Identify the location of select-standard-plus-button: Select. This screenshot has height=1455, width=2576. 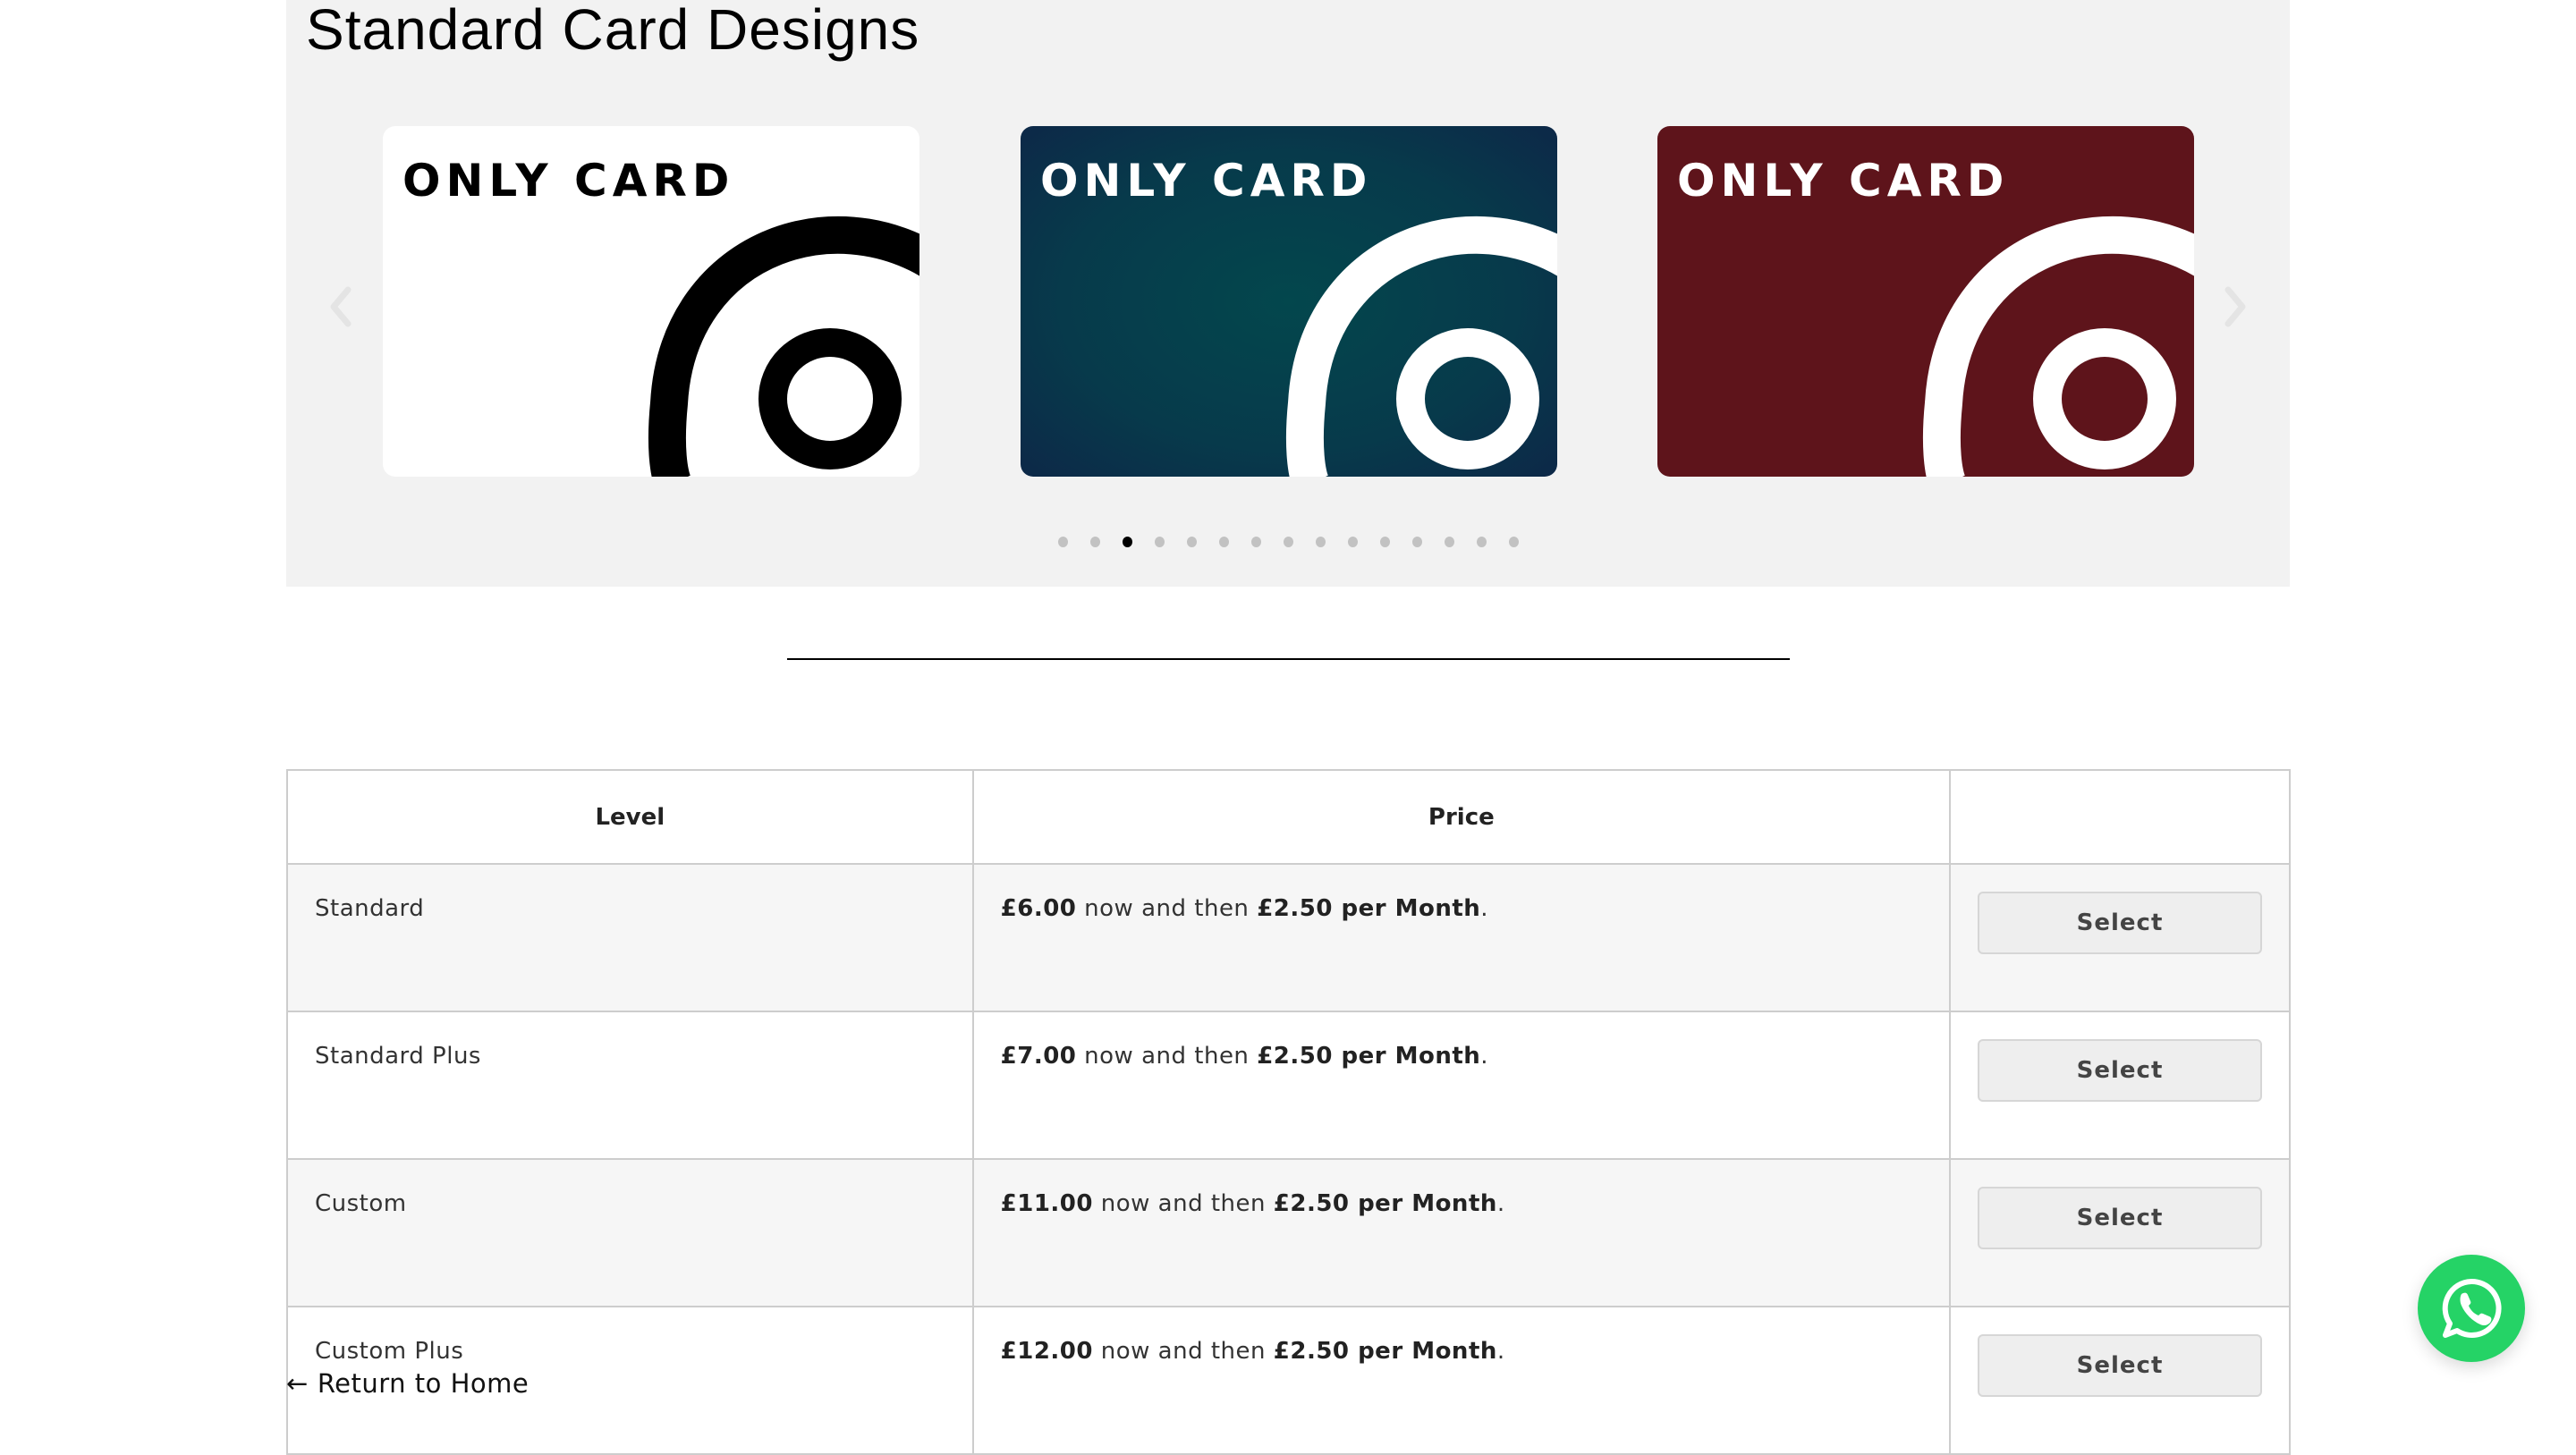
(2120, 1071).